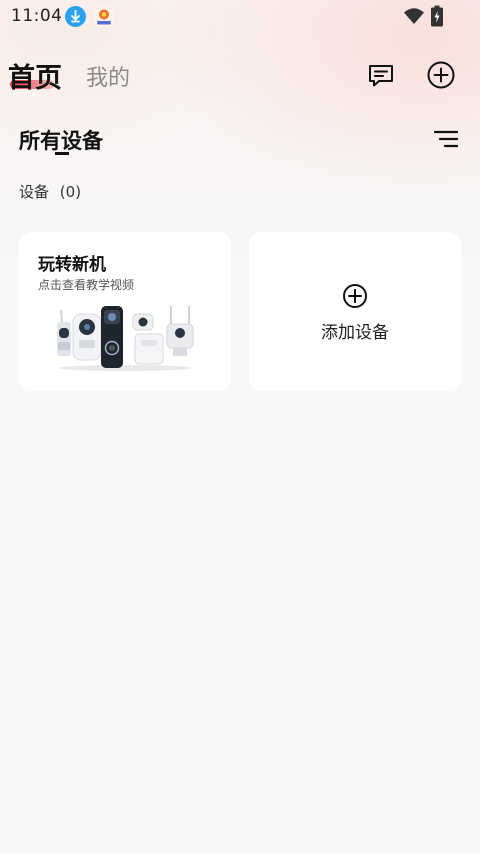 The height and width of the screenshot is (853, 480). I want to click on promo-card-title: 玩转新机, so click(72, 265).